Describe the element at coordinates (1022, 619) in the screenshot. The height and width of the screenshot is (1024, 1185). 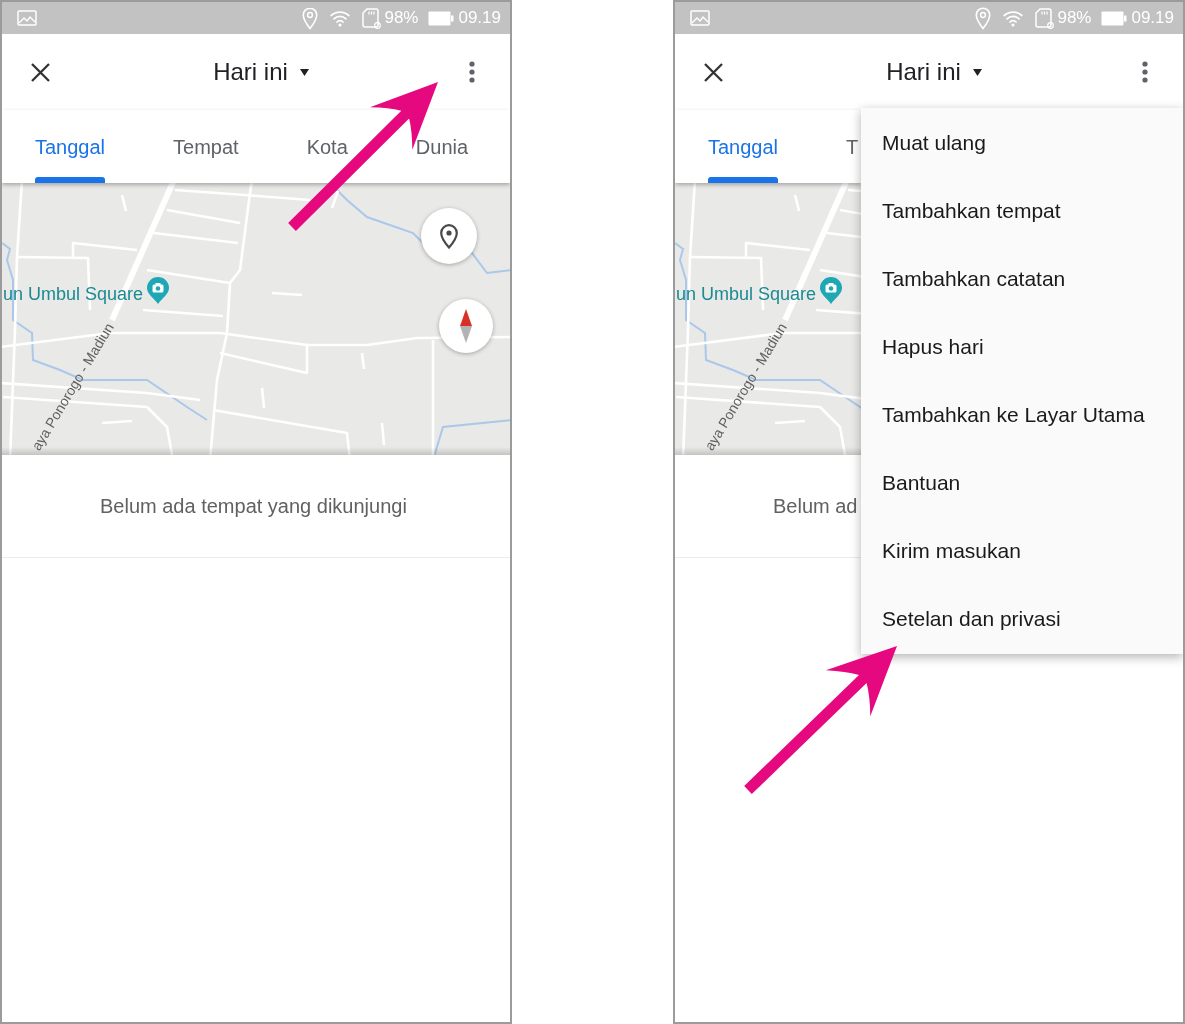
I see `menu-item: Setelan dan privasi` at that location.